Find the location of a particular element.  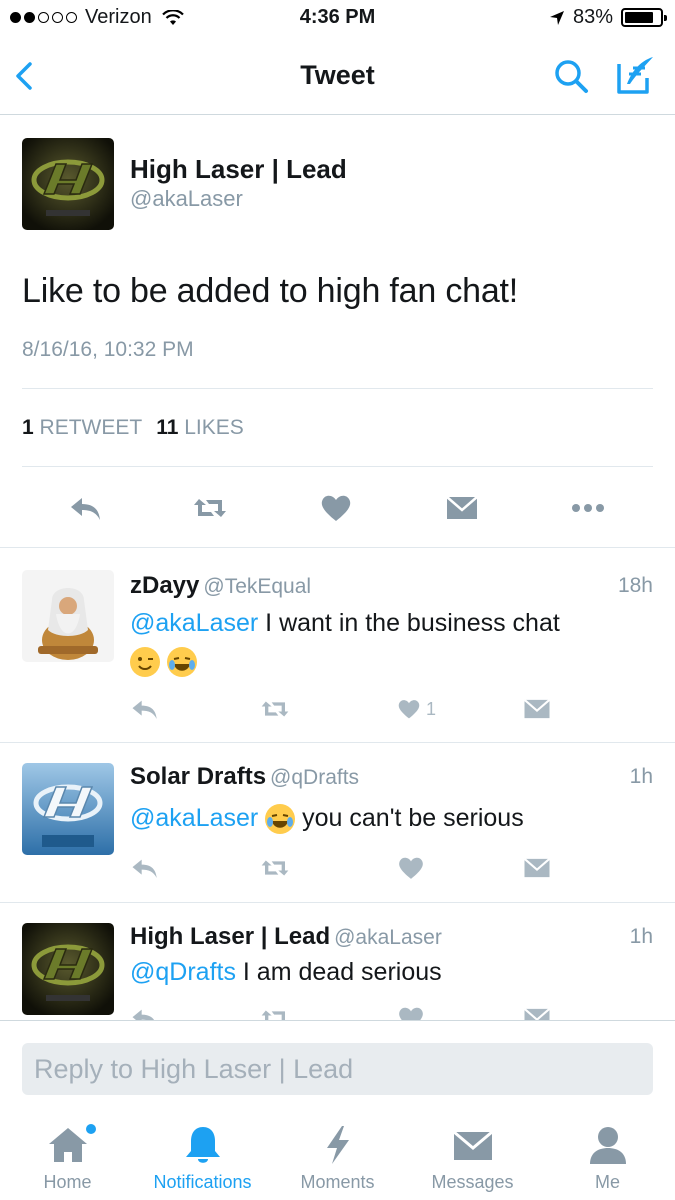

reply-header: Solar Drafts @qDrafts is located at coordinates (391, 777).